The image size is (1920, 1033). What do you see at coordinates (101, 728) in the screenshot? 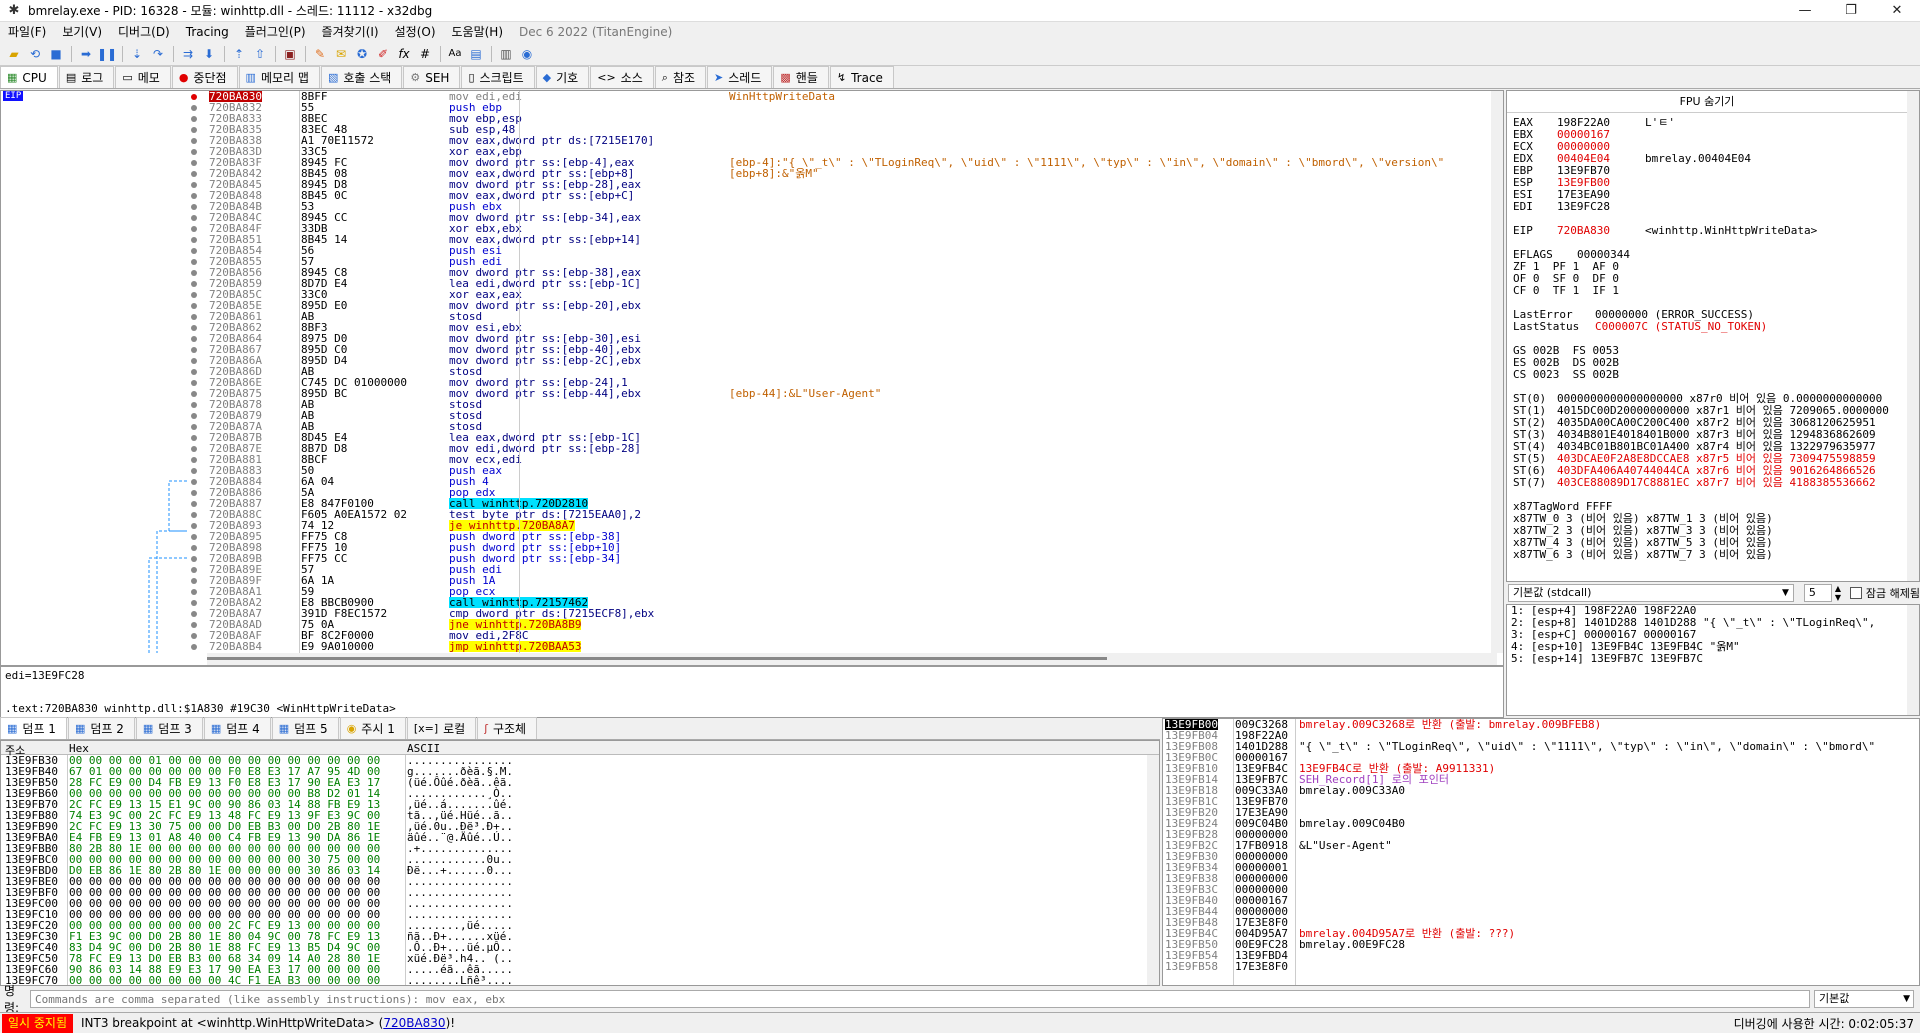
I see `tab-dump-2: ▦ 덤프 2` at bounding box center [101, 728].